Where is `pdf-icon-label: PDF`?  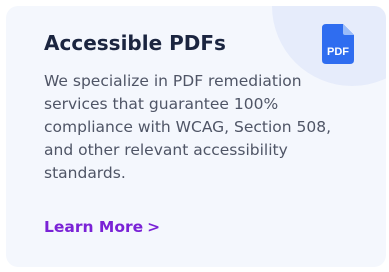 pdf-icon-label: PDF is located at coordinates (338, 52).